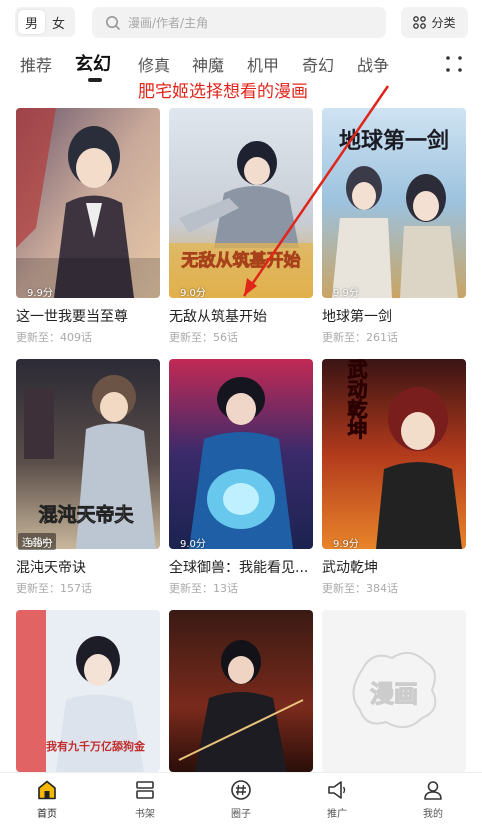  I want to click on nav-home-label: 首页, so click(47, 814).